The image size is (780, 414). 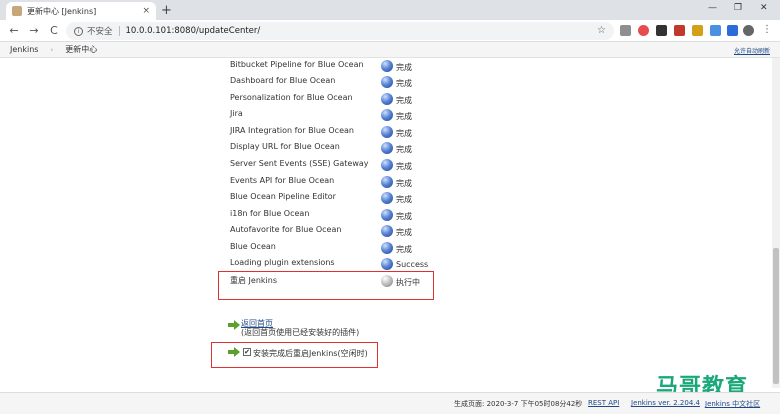 What do you see at coordinates (752, 50) in the screenshot?
I see `auto-refresh-link: 允许自动刷新` at bounding box center [752, 50].